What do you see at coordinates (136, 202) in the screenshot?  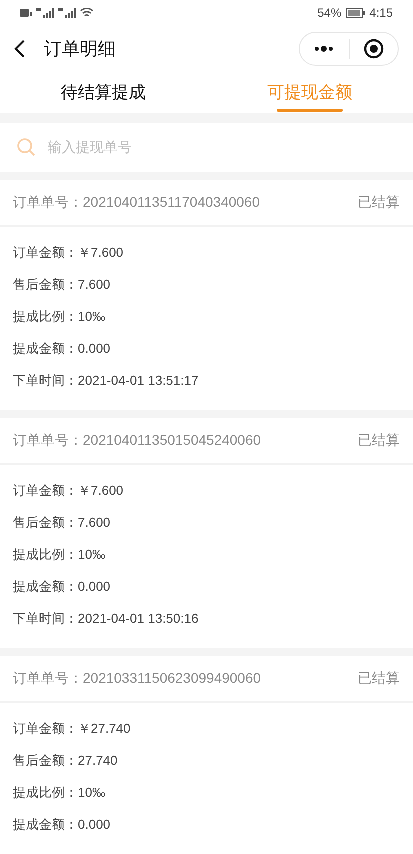 I see `order-number: 订单单号：20210401135117040340060` at bounding box center [136, 202].